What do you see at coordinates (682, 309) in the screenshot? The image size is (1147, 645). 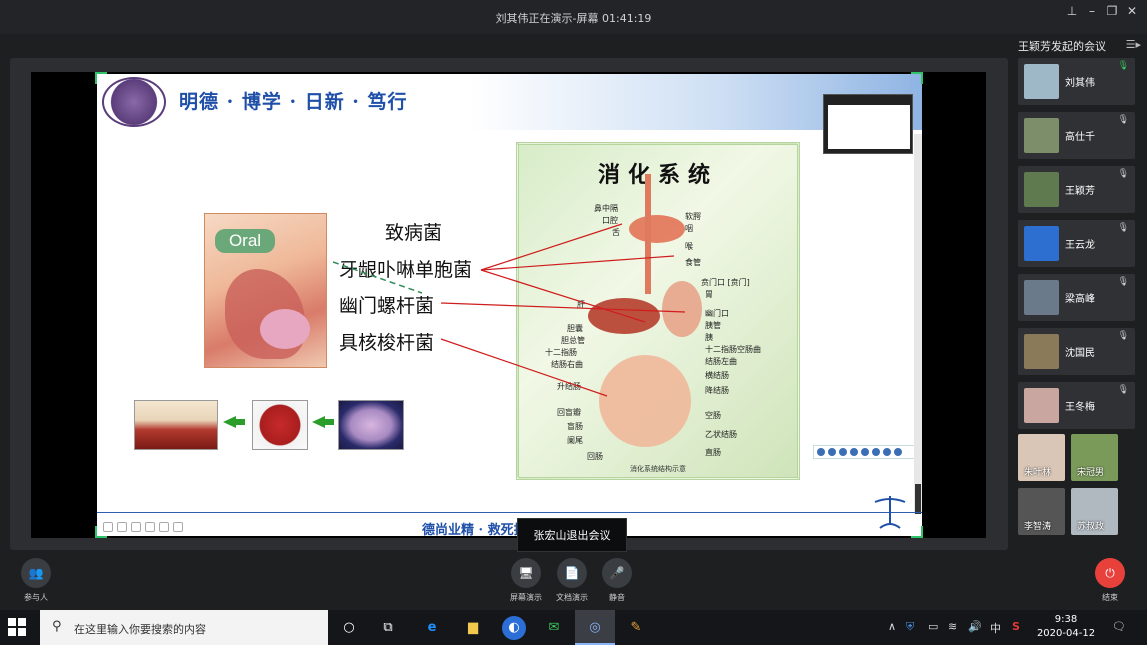 I see `stomach-shape` at bounding box center [682, 309].